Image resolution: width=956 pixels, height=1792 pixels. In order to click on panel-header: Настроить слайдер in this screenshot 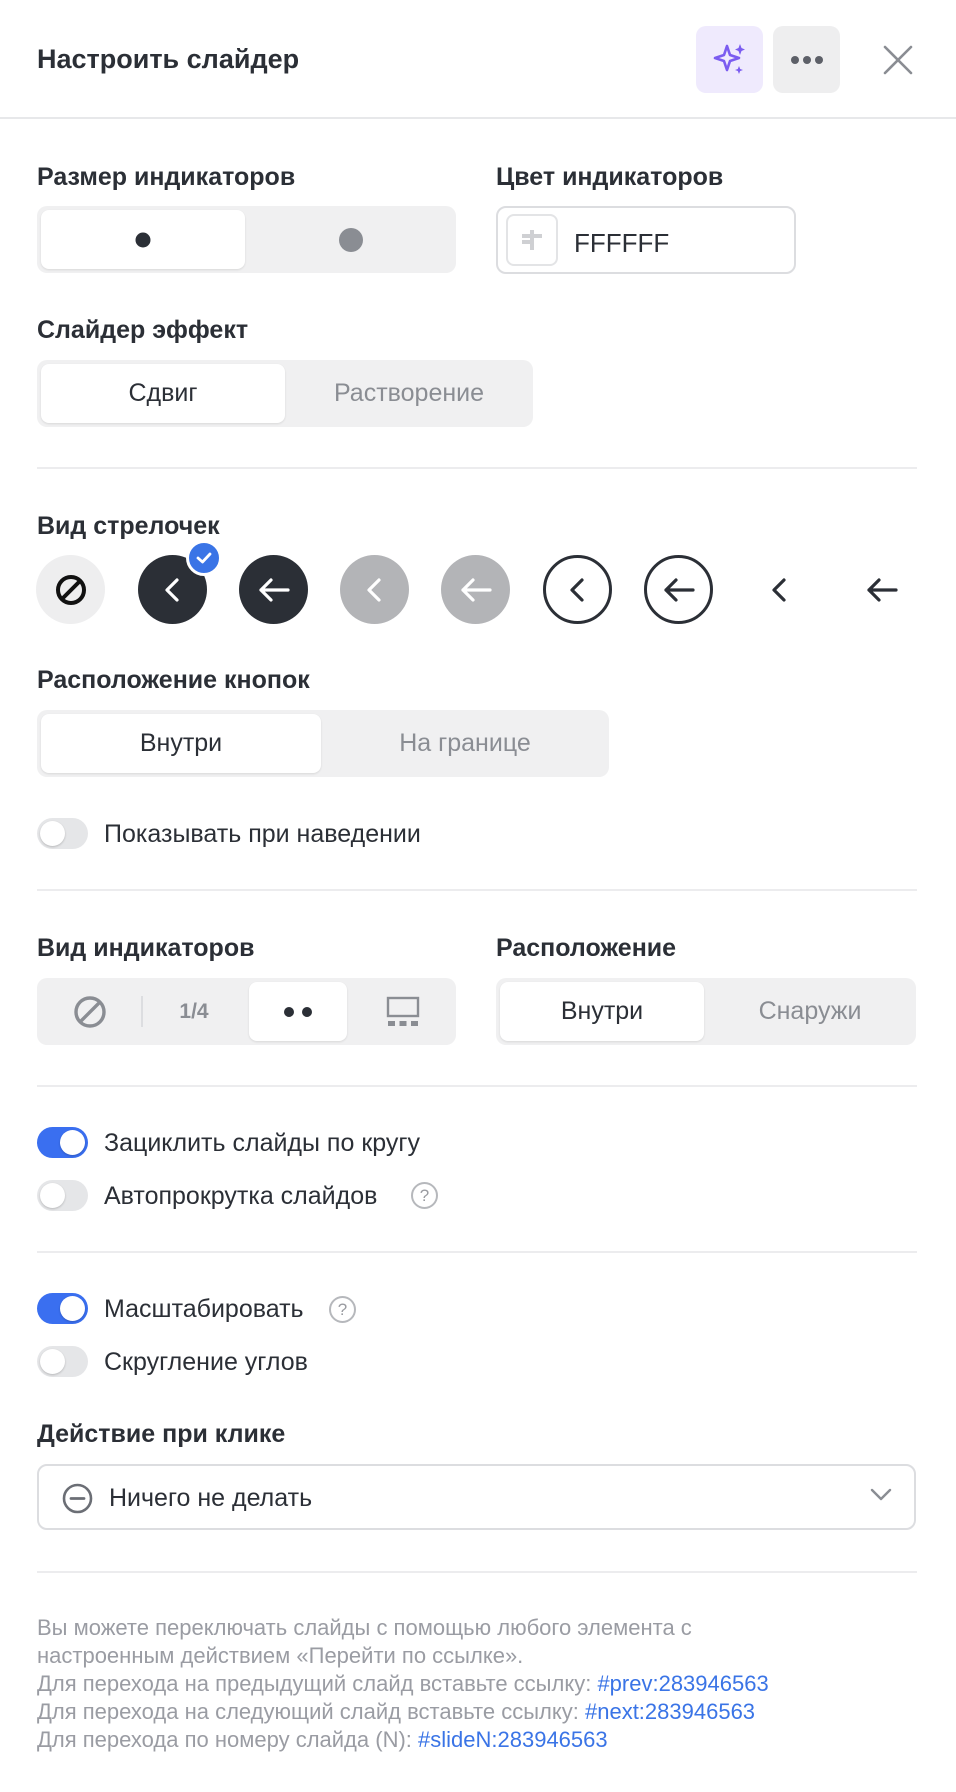, I will do `click(478, 59)`.